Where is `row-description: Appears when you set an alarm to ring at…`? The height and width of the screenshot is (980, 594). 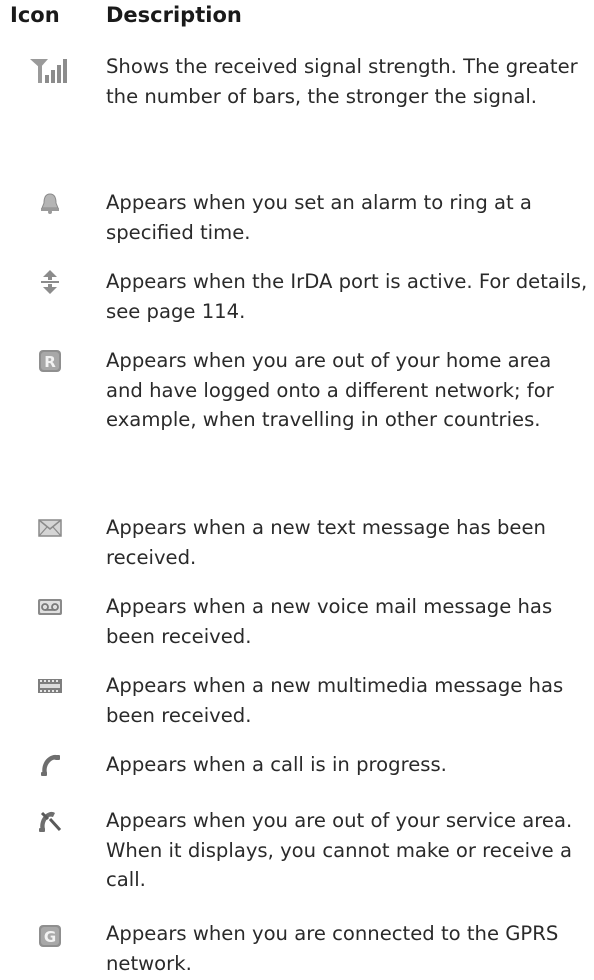 row-description: Appears when you set an alarm to ring at… is located at coordinates (319, 217).